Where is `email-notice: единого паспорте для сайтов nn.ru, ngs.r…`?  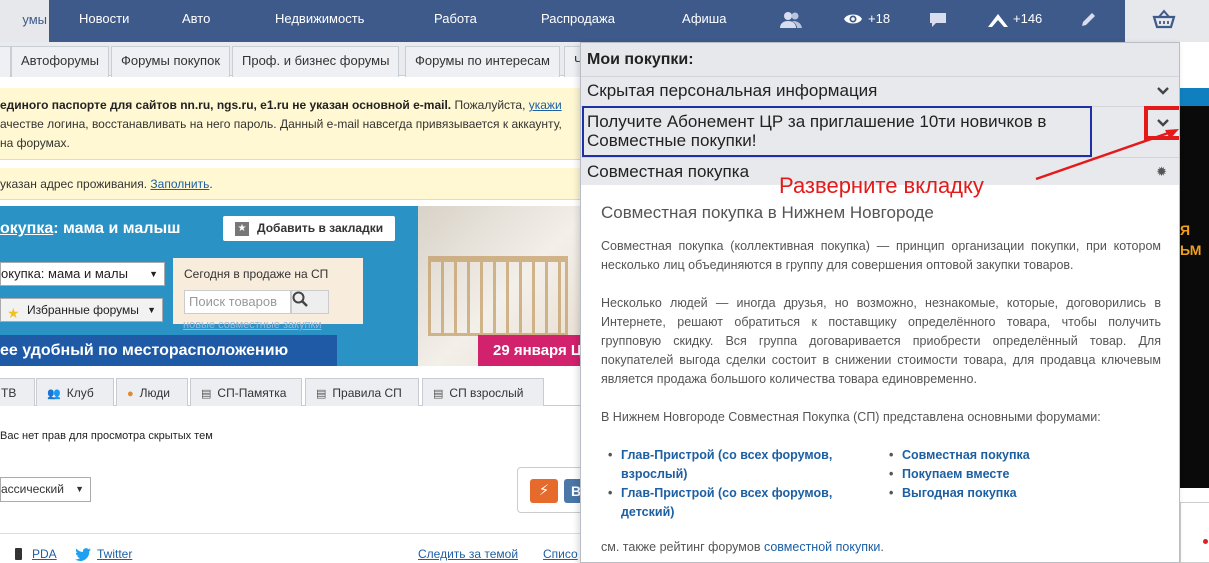
email-notice: единого паспорте для сайтов nn.ru, ngs.r… is located at coordinates (290, 124).